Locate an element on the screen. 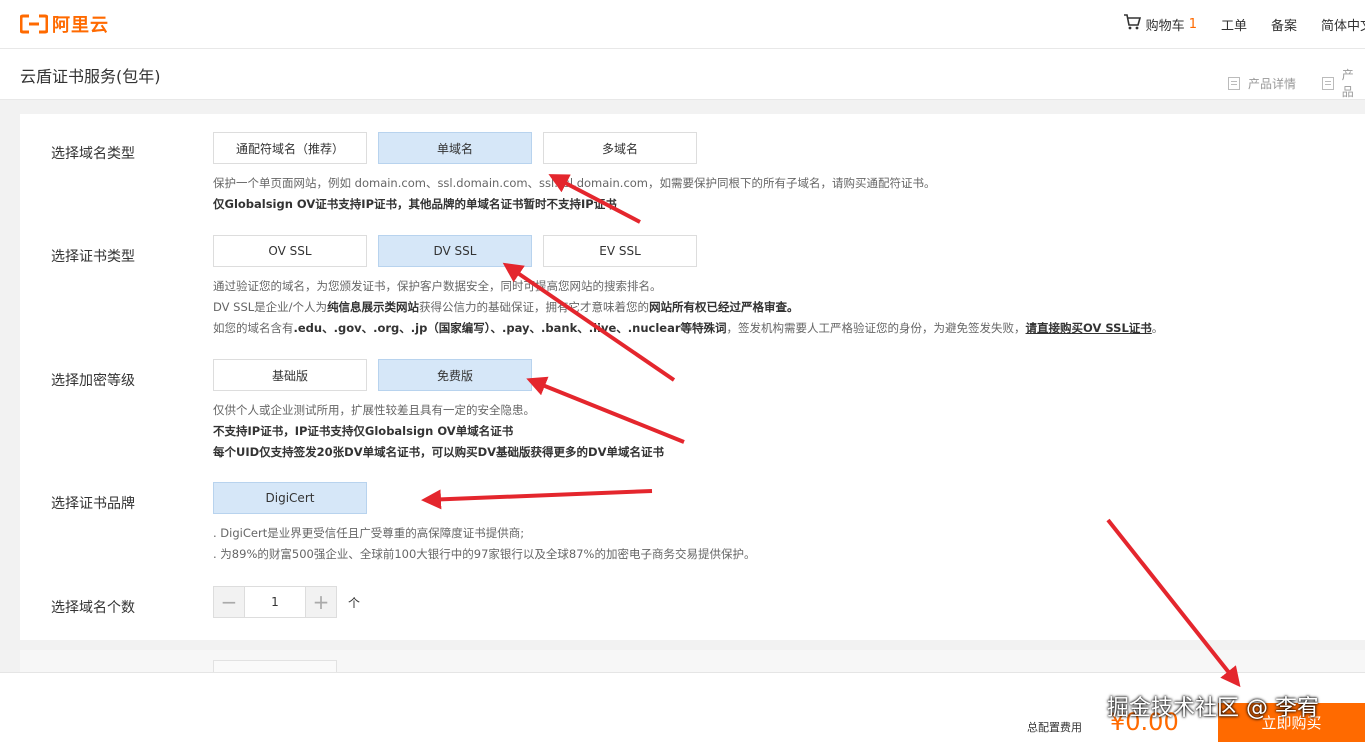  desc-span: 网站所有权已经过严格审查。 is located at coordinates (724, 307).